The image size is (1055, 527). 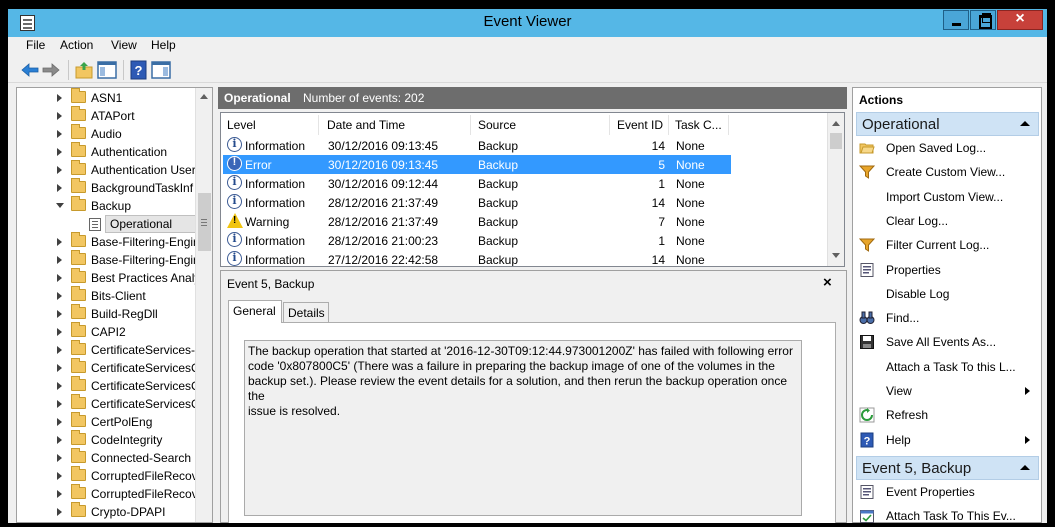 I want to click on tree-item: BackgroundTaskInf, so click(x=107, y=187).